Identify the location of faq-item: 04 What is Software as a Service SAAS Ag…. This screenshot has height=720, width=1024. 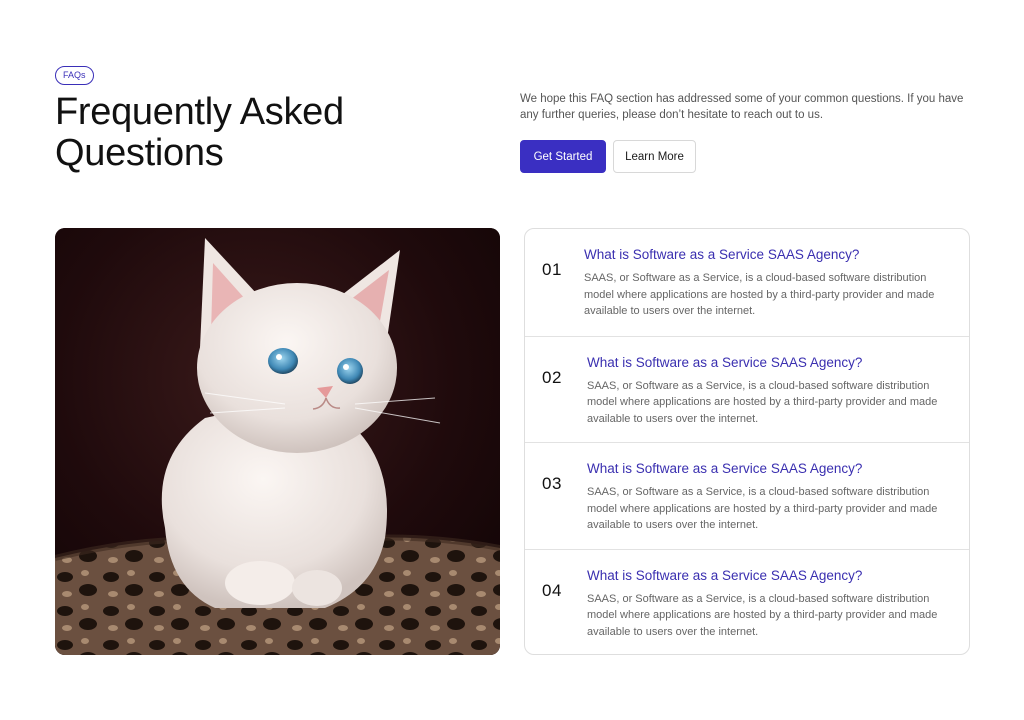
(747, 601).